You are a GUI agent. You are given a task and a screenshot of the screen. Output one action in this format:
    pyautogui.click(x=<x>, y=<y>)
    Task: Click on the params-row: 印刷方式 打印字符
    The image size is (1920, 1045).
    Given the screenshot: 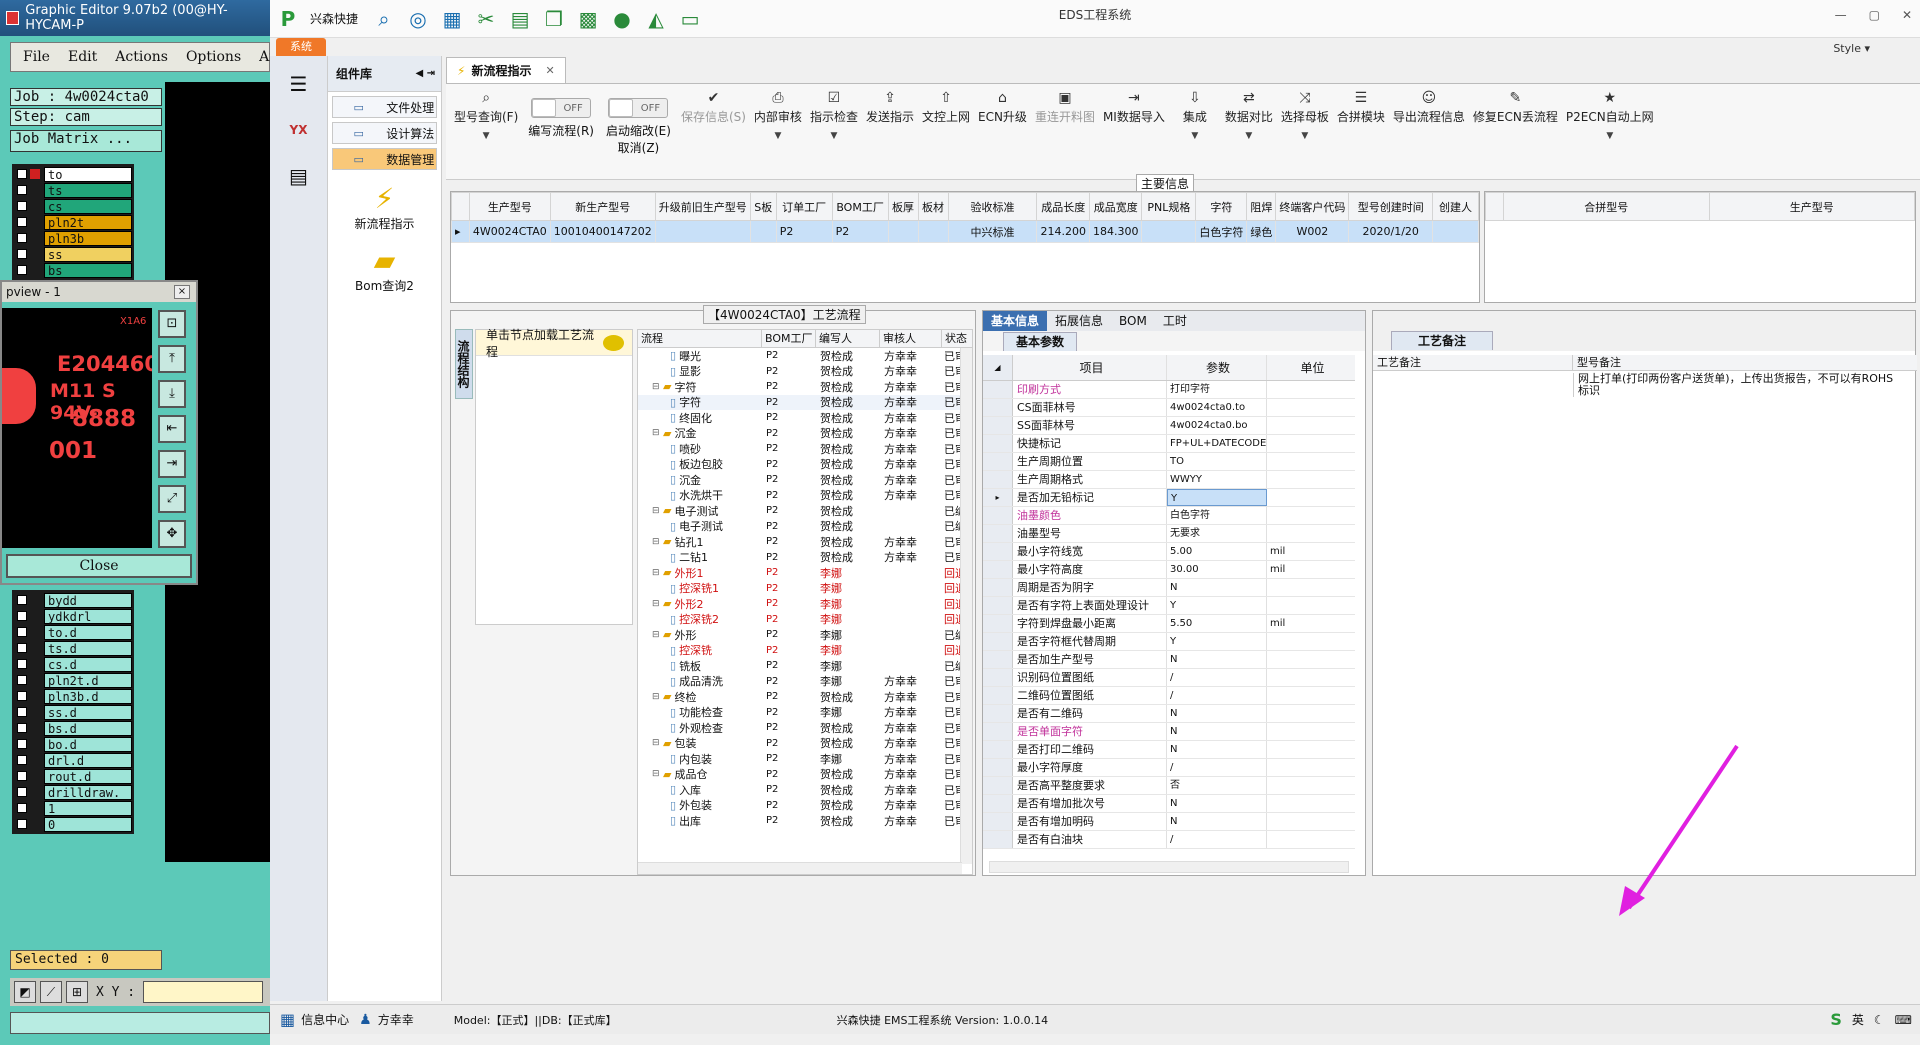 What is the action you would take?
    pyautogui.click(x=1169, y=390)
    